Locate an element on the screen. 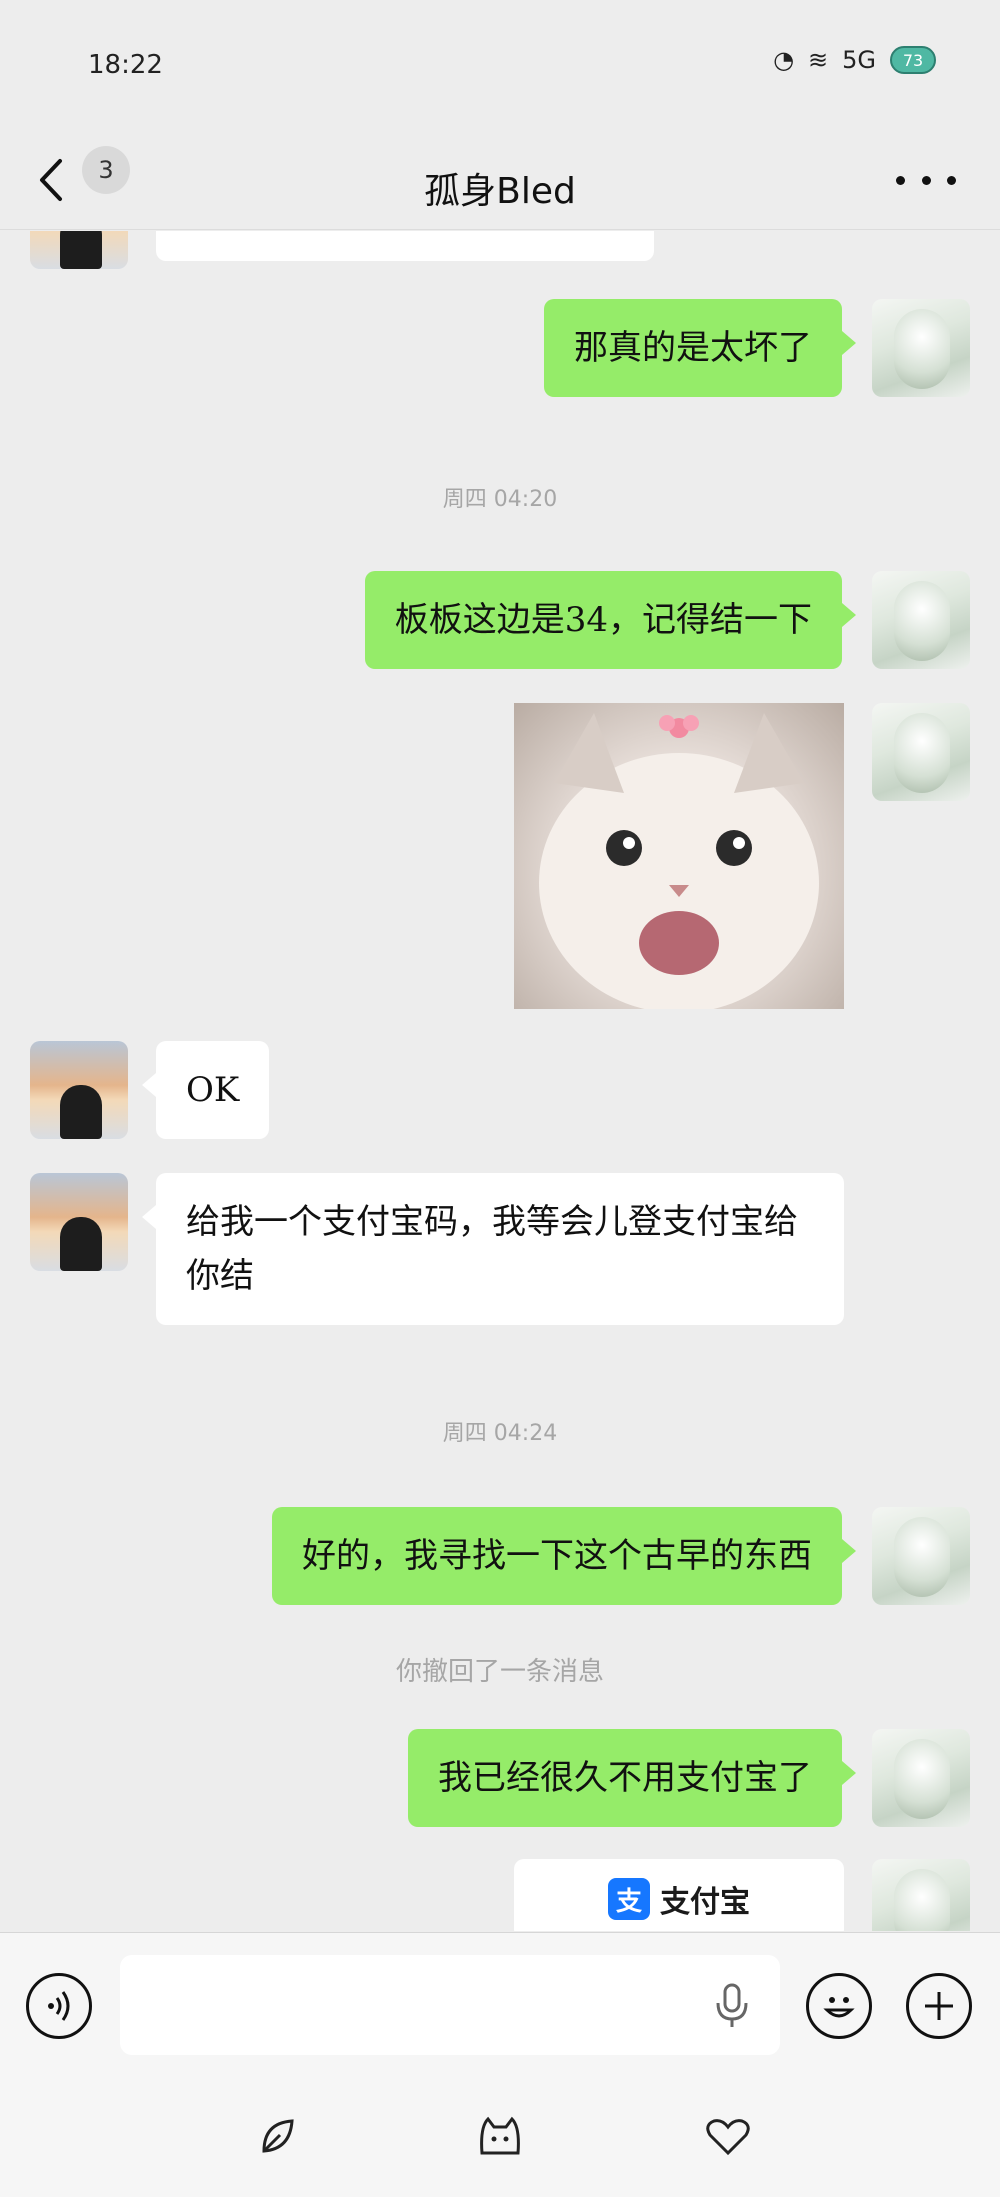 The width and height of the screenshot is (1000, 2197). message-bubble: 好的，我寻找一下这个古早的东西 is located at coordinates (564, 1556).